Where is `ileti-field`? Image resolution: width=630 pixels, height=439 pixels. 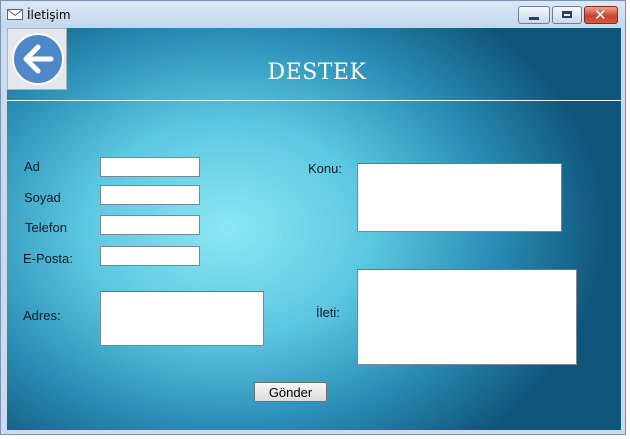 ileti-field is located at coordinates (467, 317).